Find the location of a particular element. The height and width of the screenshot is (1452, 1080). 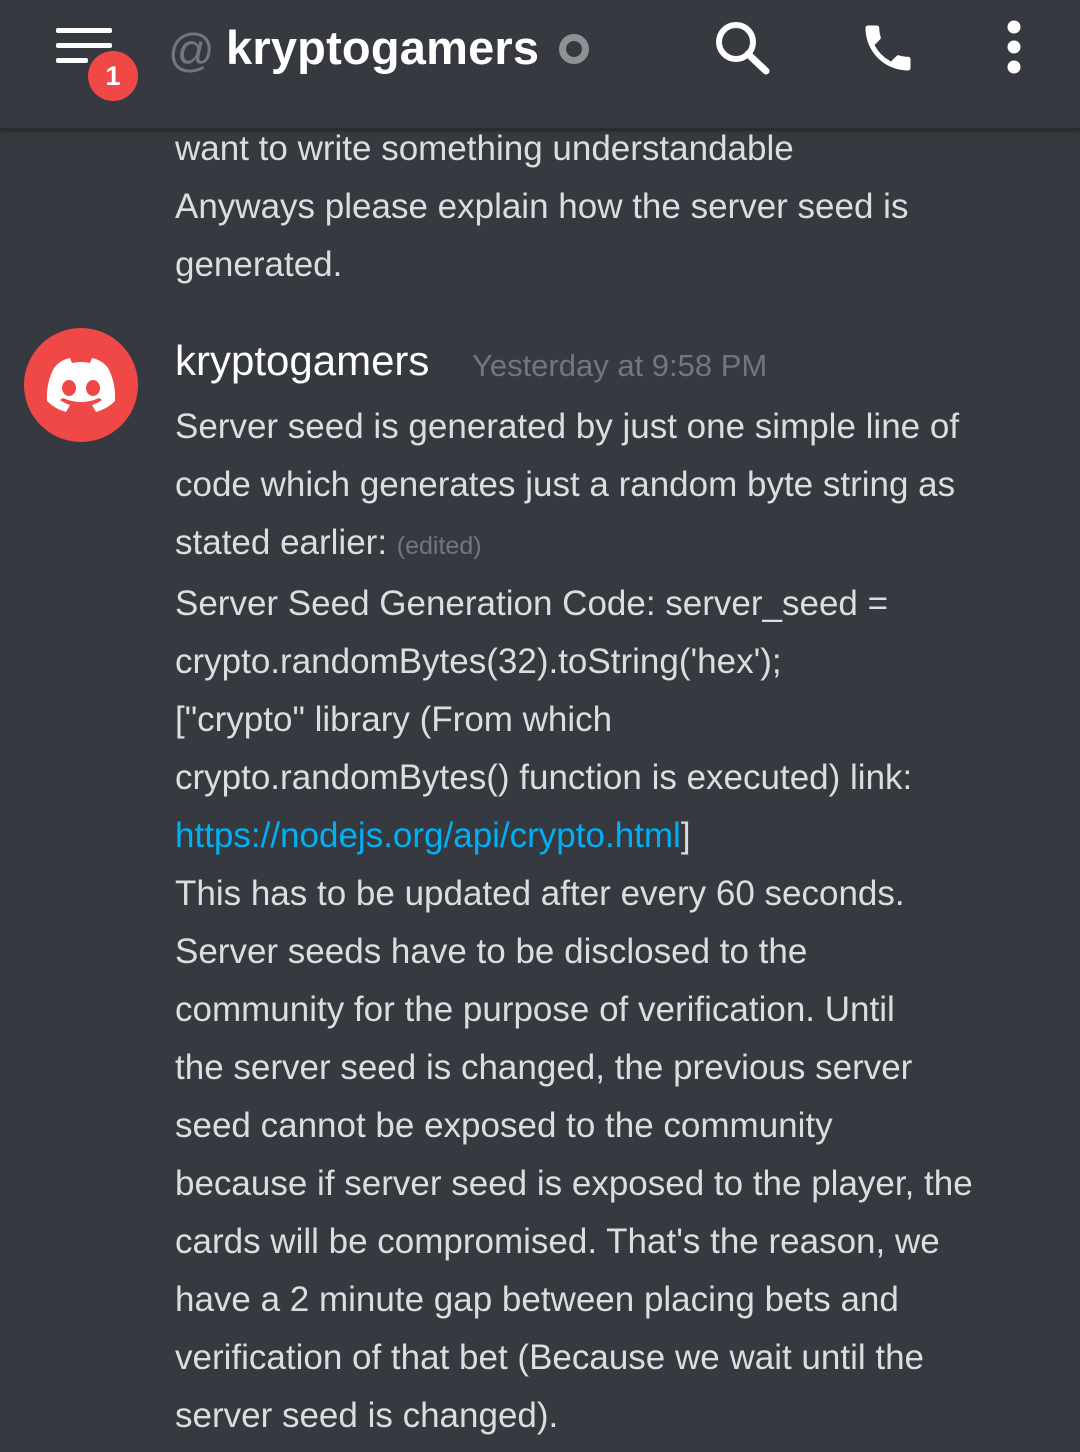

call-button is located at coordinates (888, 48).